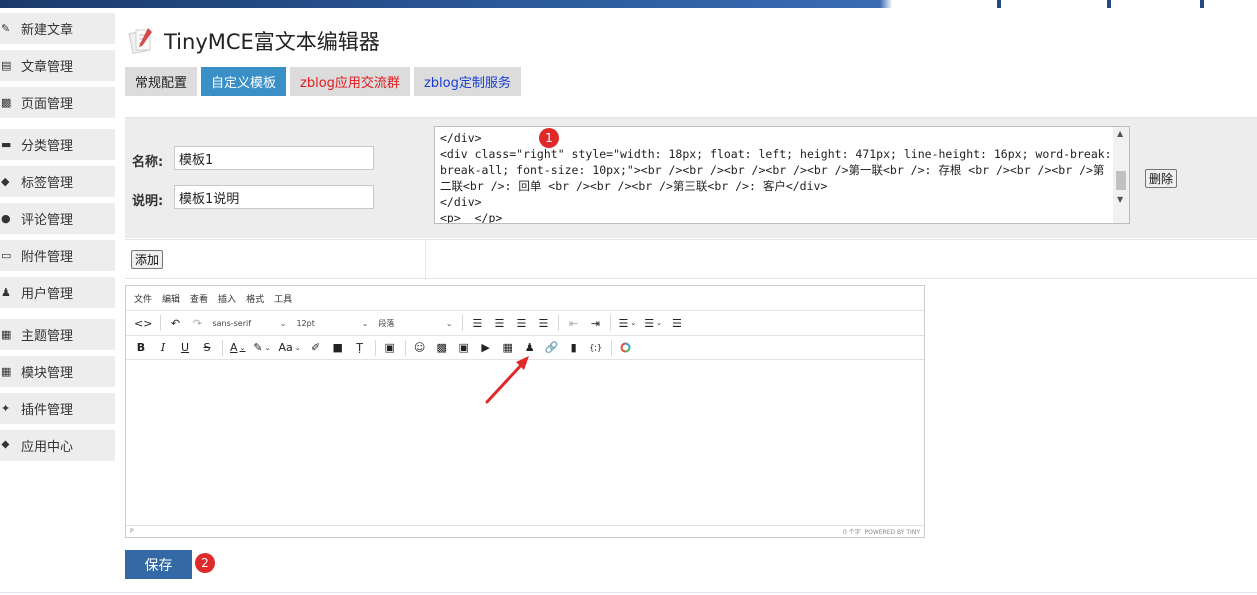 The height and width of the screenshot is (595, 1257). I want to click on media-gallery-icon: ▩, so click(442, 348).